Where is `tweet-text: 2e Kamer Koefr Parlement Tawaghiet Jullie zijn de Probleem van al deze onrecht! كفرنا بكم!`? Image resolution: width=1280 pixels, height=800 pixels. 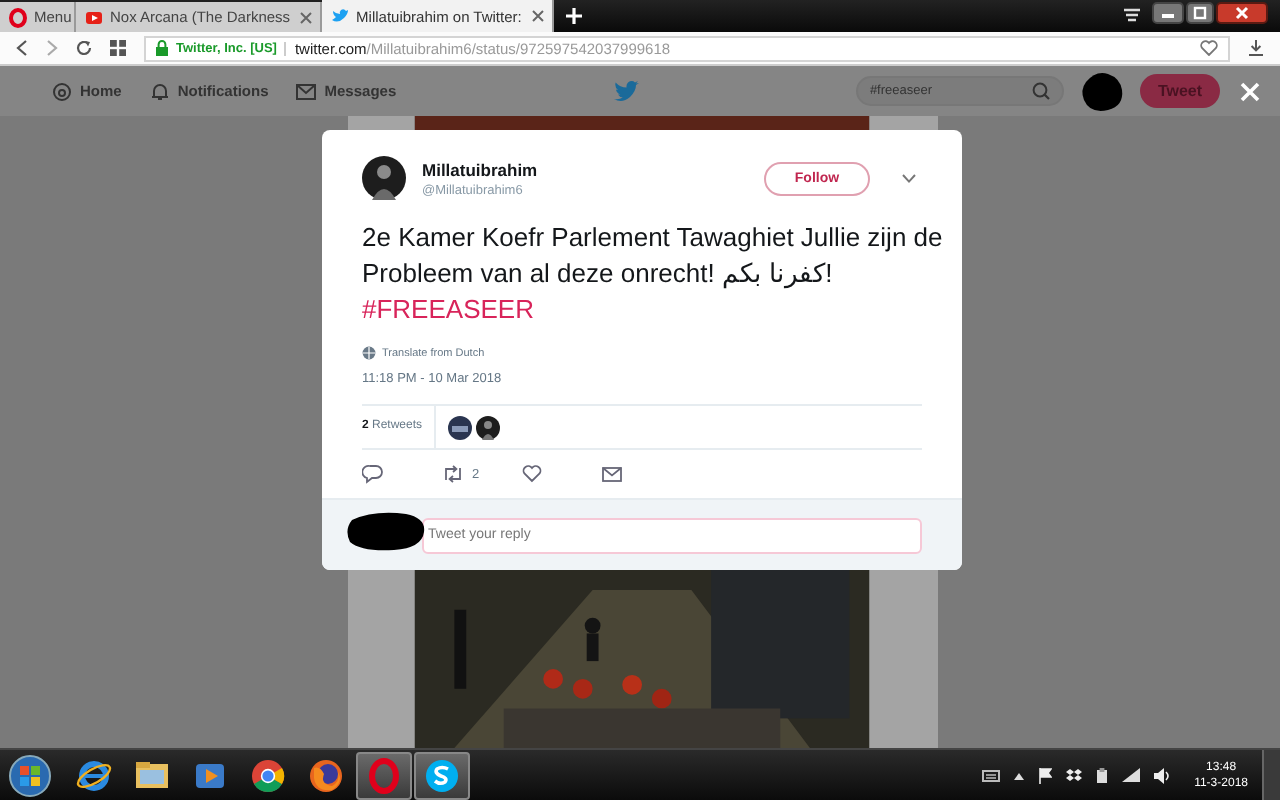 tweet-text: 2e Kamer Koefr Parlement Tawaghiet Jullie zijn de Probleem van al deze onrecht! كفرنا بكم! is located at coordinates (652, 255).